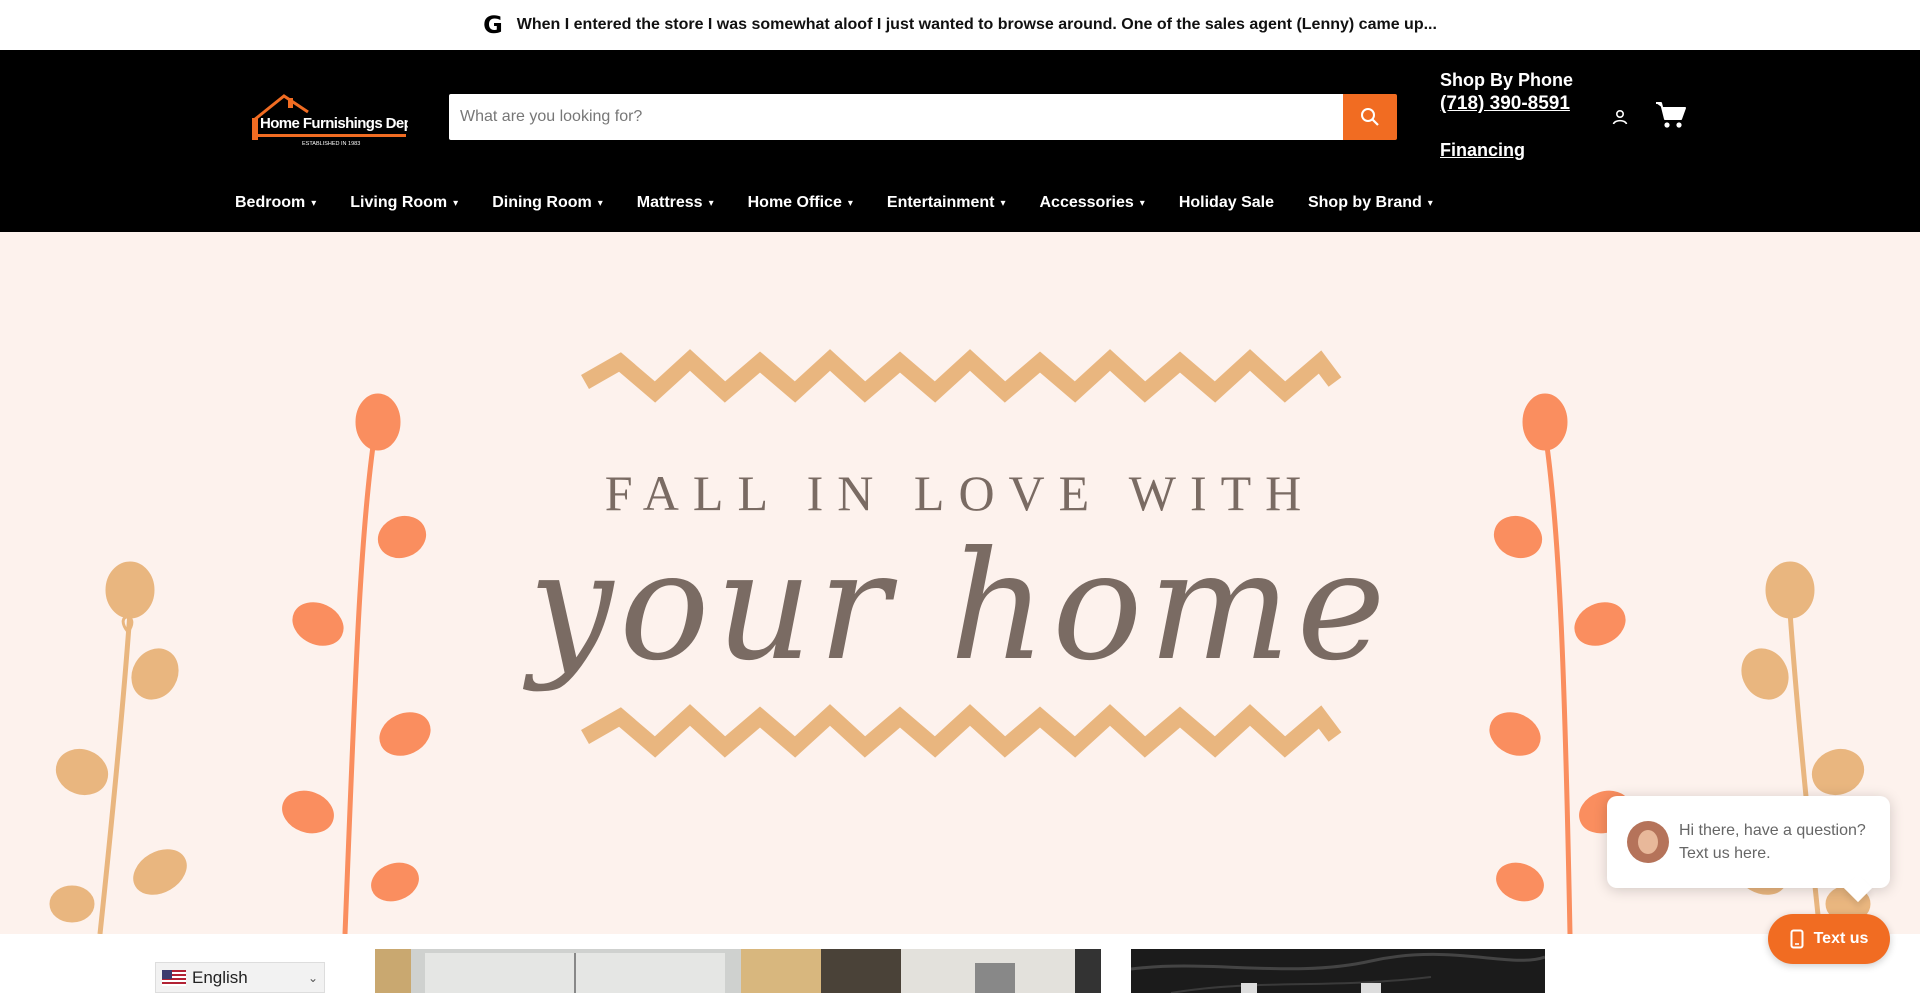  What do you see at coordinates (1772, 842) in the screenshot?
I see `chat-prompt-text: Hi there, have a question? Text us here.` at bounding box center [1772, 842].